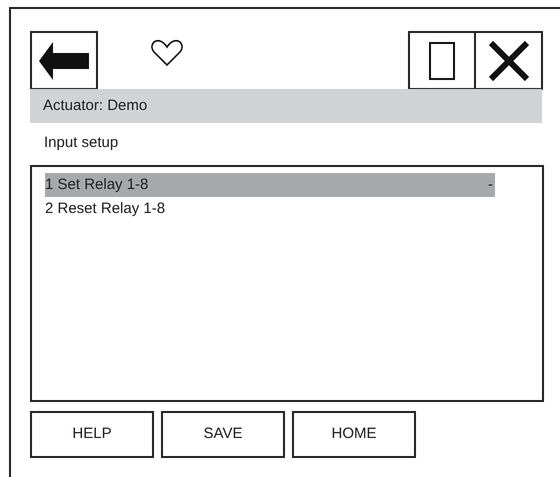 This screenshot has height=477, width=560. Describe the element at coordinates (92, 434) in the screenshot. I see `footer-button: HELP` at that location.